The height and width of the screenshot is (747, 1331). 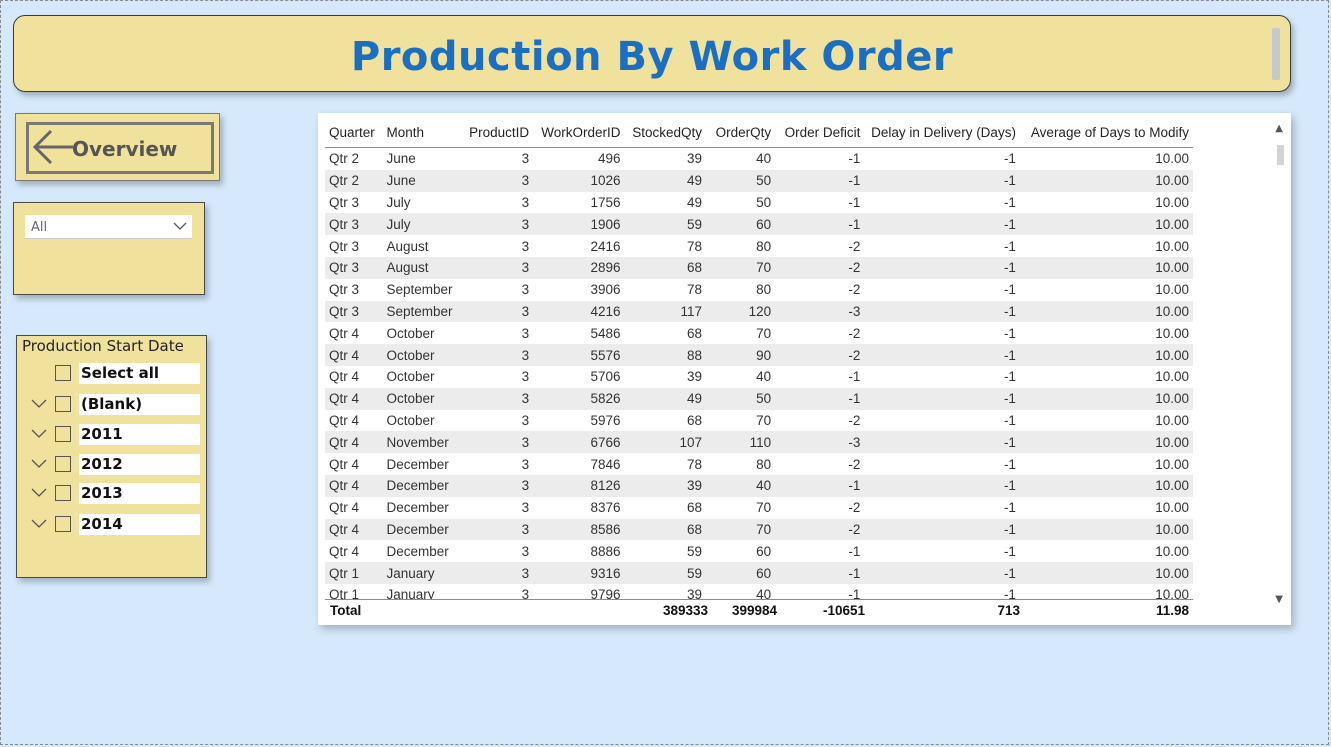 What do you see at coordinates (759, 508) in the screenshot?
I see `table-row: Qtr 4 December 3 8376 68 70 -2 -1 10.00` at bounding box center [759, 508].